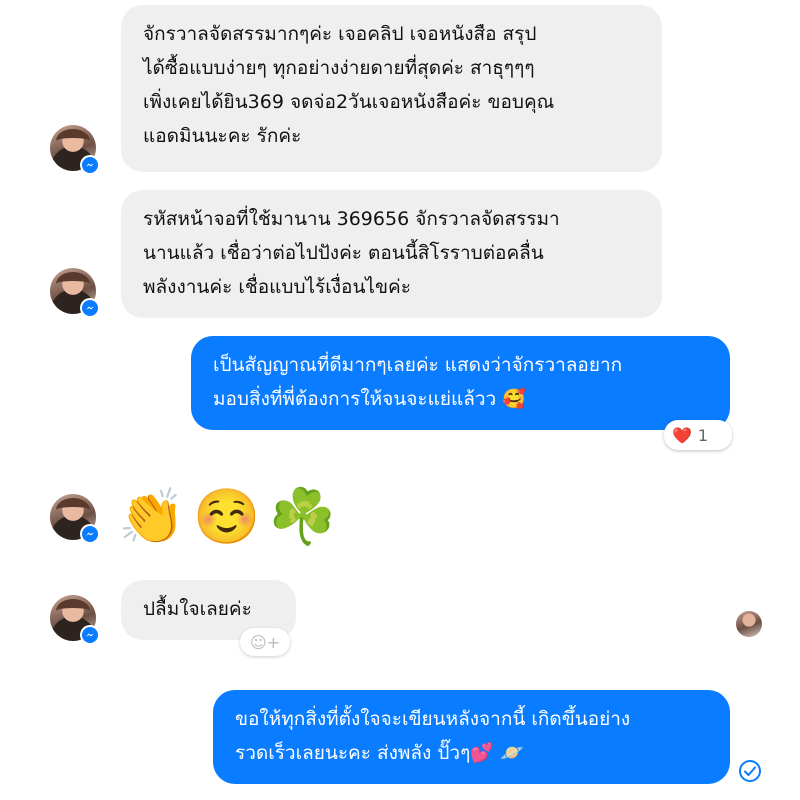  What do you see at coordinates (682, 435) in the screenshot?
I see `heart-icon: ❤️` at bounding box center [682, 435].